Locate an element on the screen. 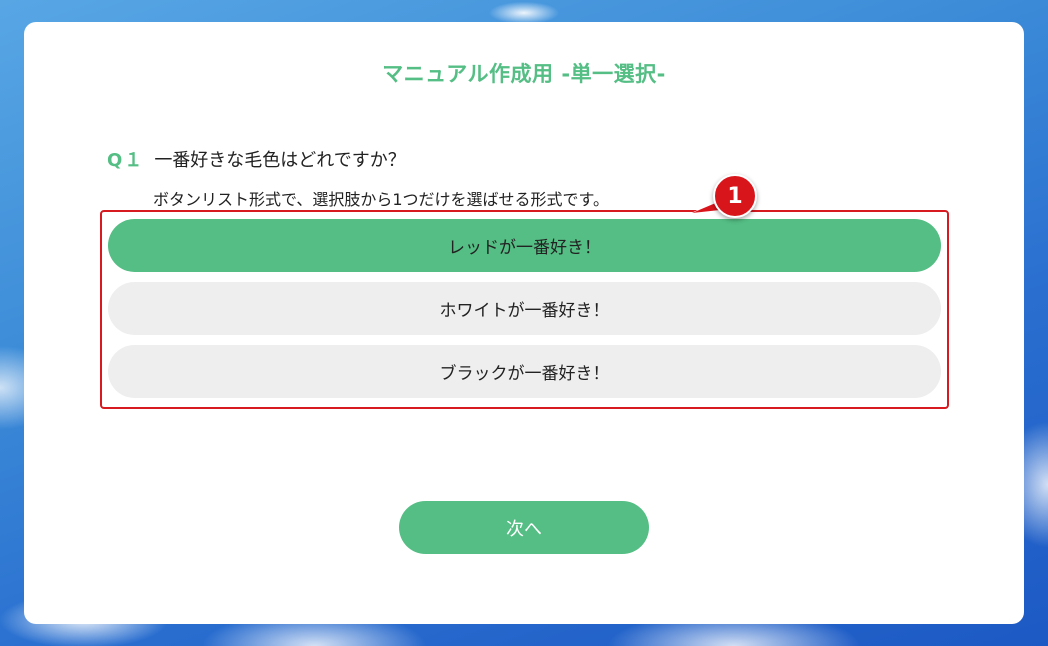  question: Q１ 一番好きな毛色はどれですか？ is located at coordinates (256, 159).